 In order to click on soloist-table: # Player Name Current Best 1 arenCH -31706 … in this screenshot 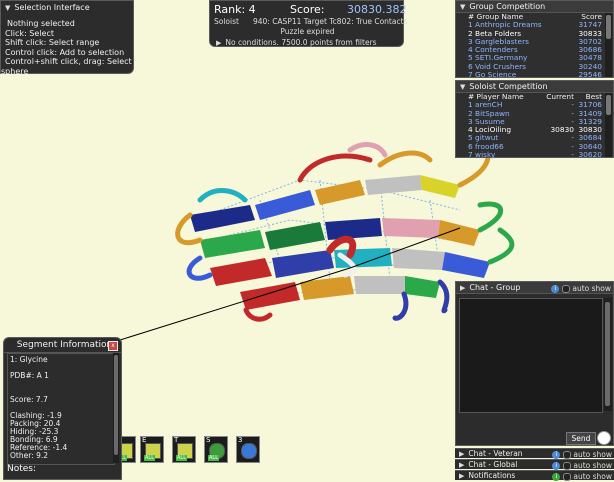, I will do `click(534, 126)`.